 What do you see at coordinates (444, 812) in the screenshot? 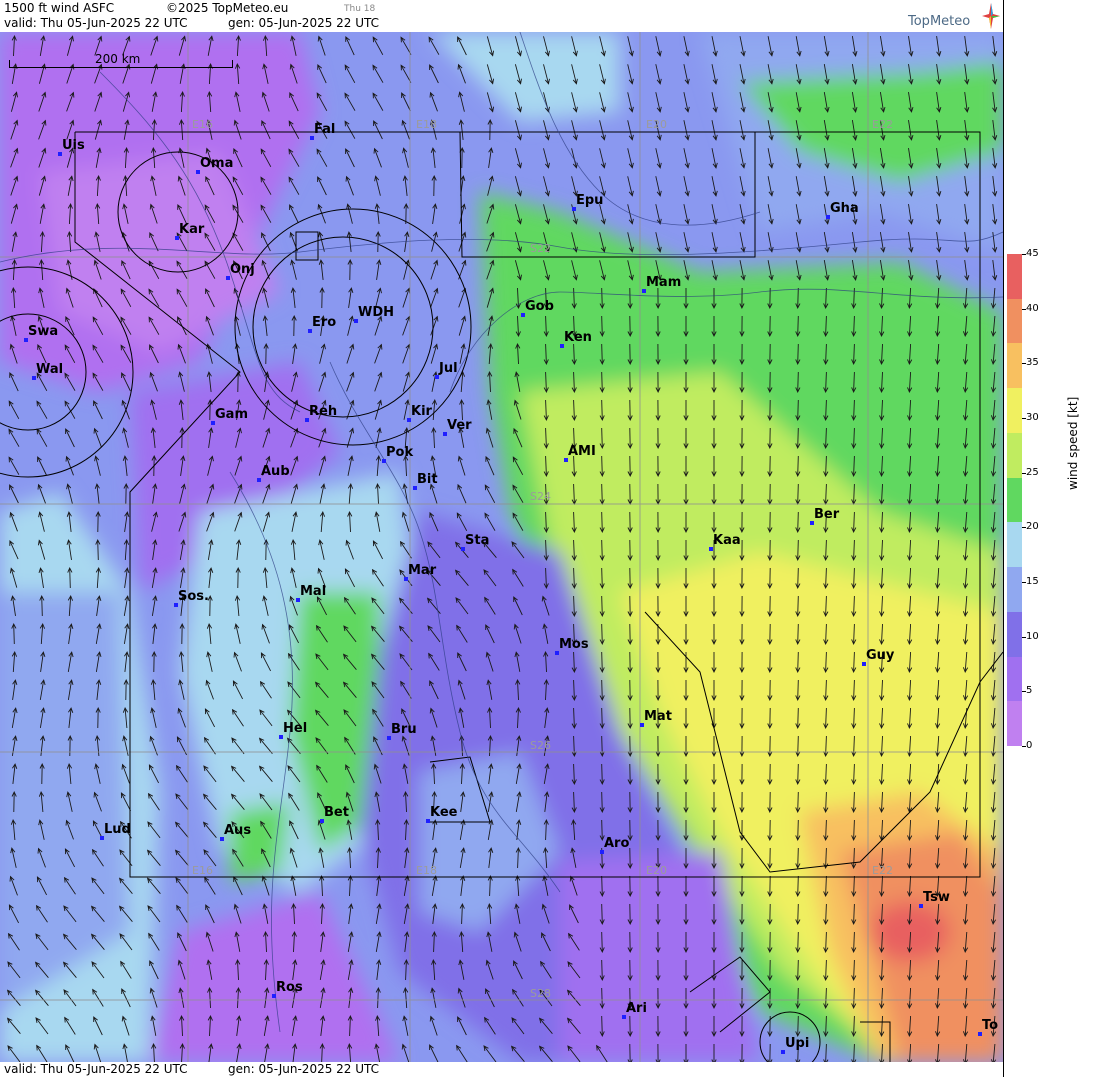
I see `city-label: Kee` at bounding box center [444, 812].